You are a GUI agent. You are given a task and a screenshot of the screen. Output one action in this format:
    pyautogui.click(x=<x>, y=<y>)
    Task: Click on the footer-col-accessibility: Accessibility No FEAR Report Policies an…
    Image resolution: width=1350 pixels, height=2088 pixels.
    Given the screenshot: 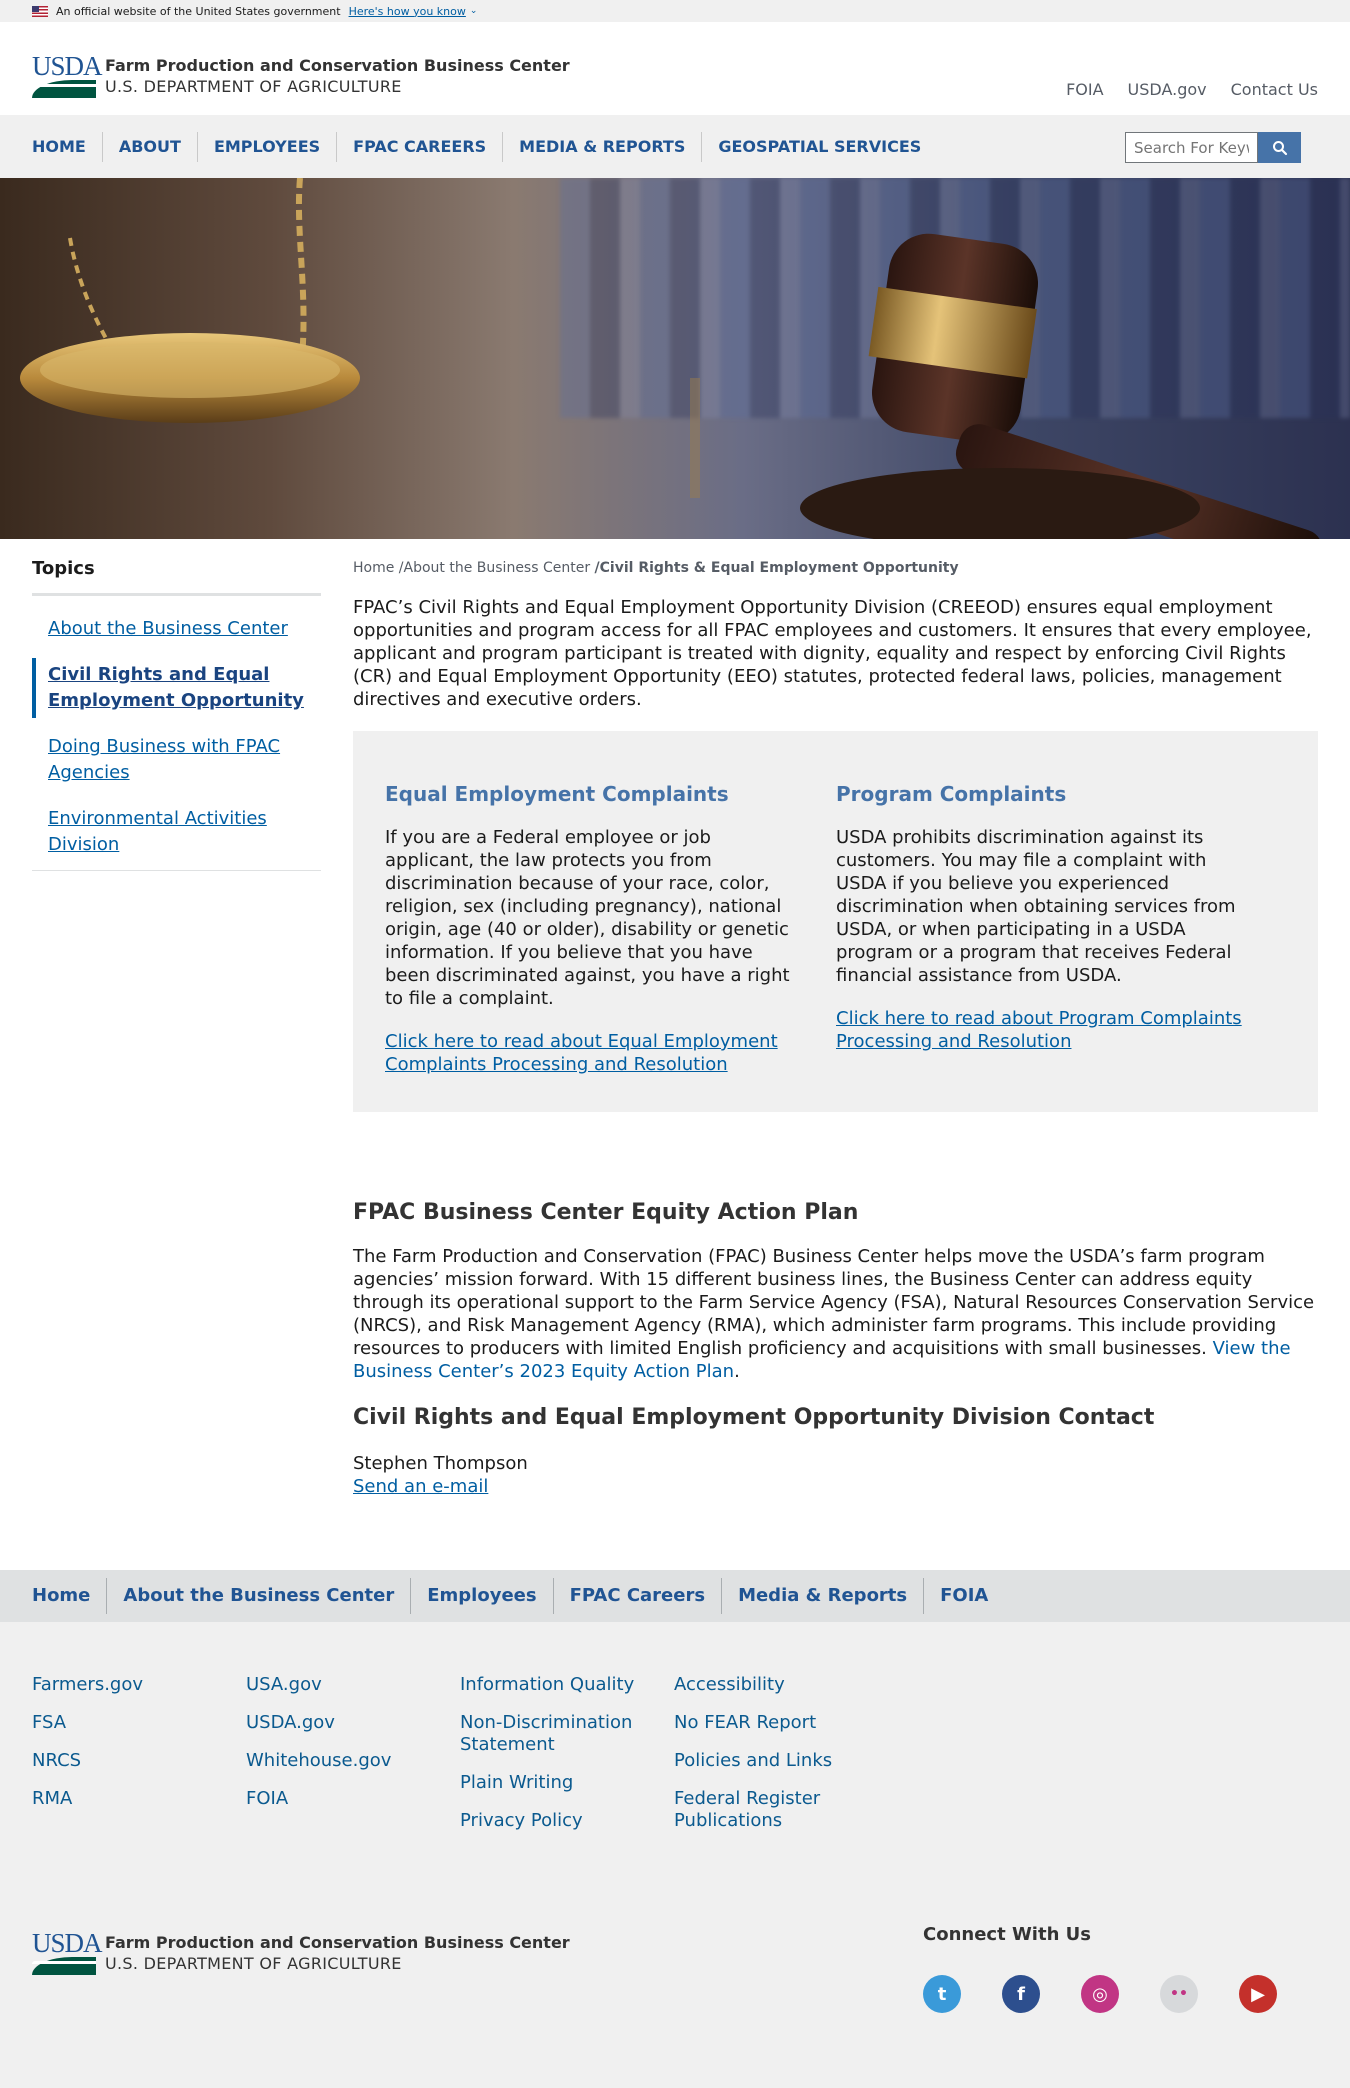 What is the action you would take?
    pyautogui.click(x=774, y=1761)
    